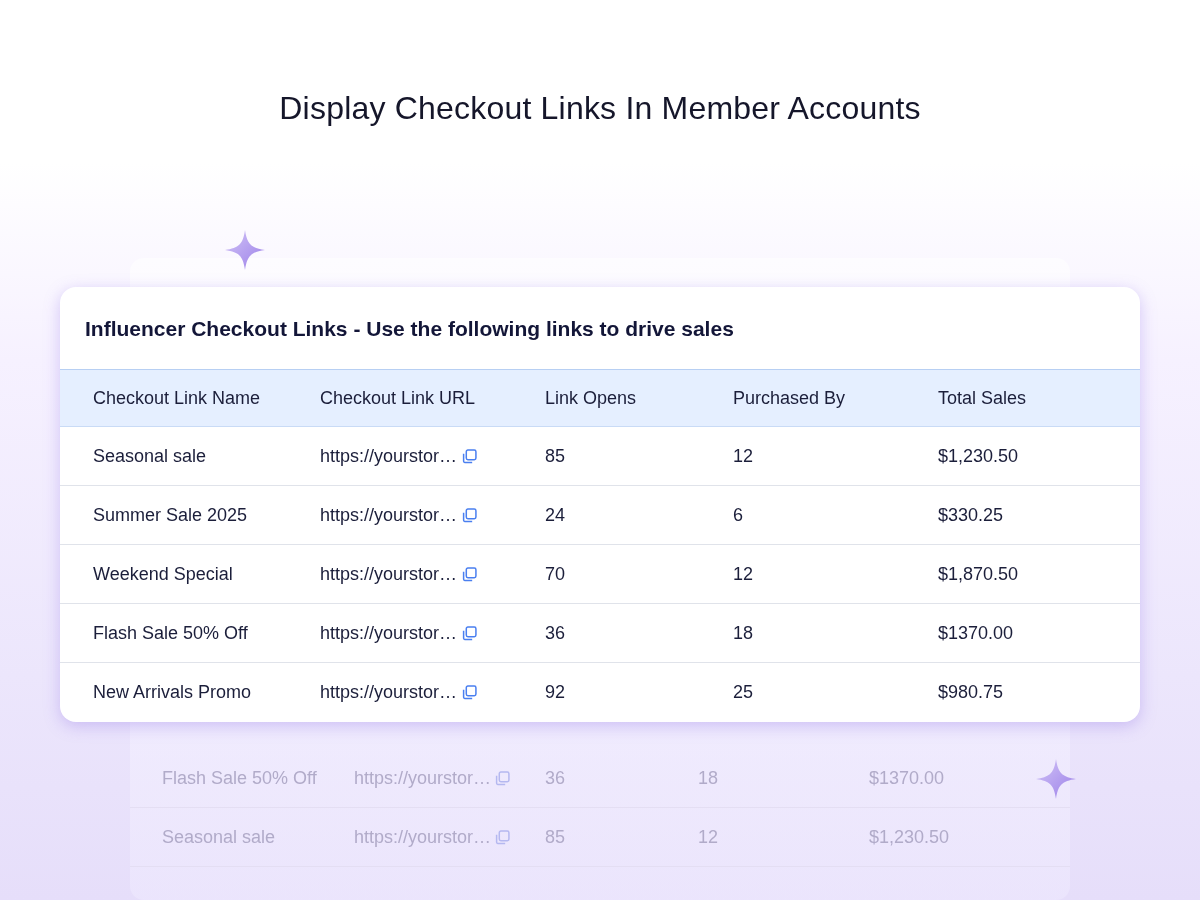 This screenshot has height=900, width=1200. Describe the element at coordinates (738, 515) in the screenshot. I see `table-cell-text: 6` at that location.